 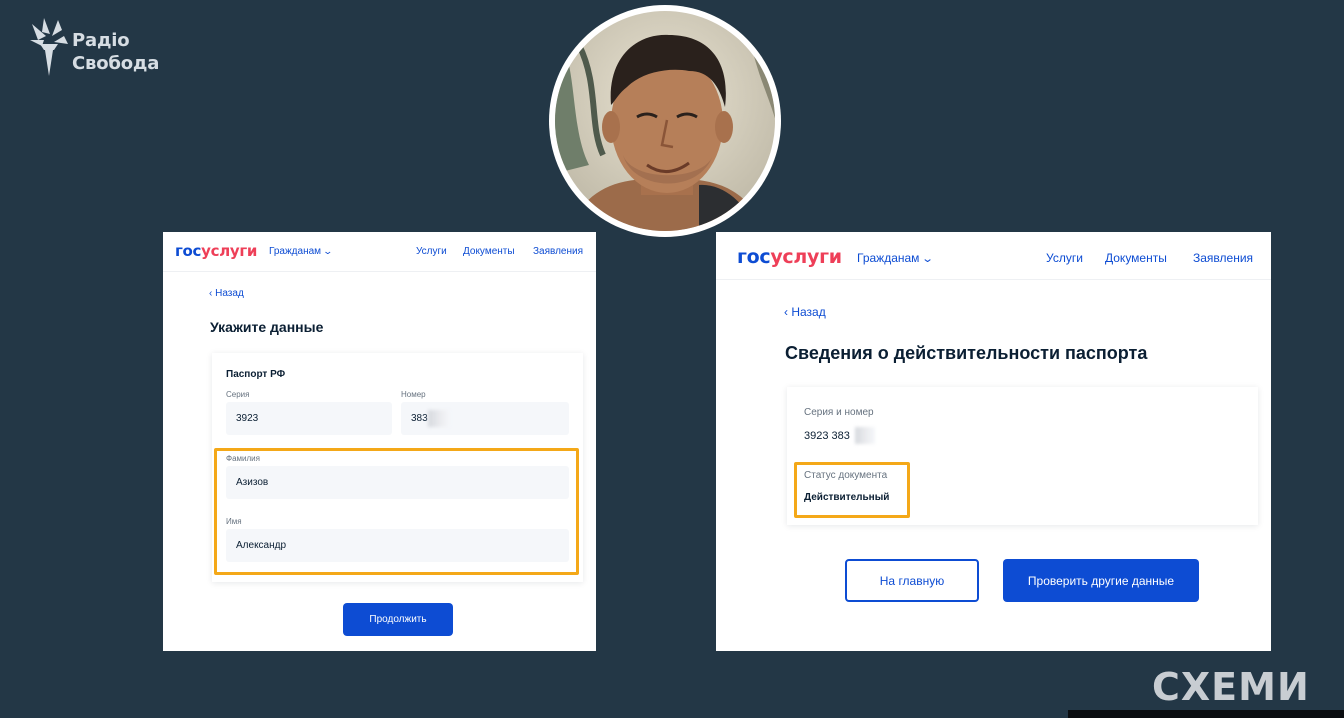 I want to click on person-photo, so click(x=665, y=121).